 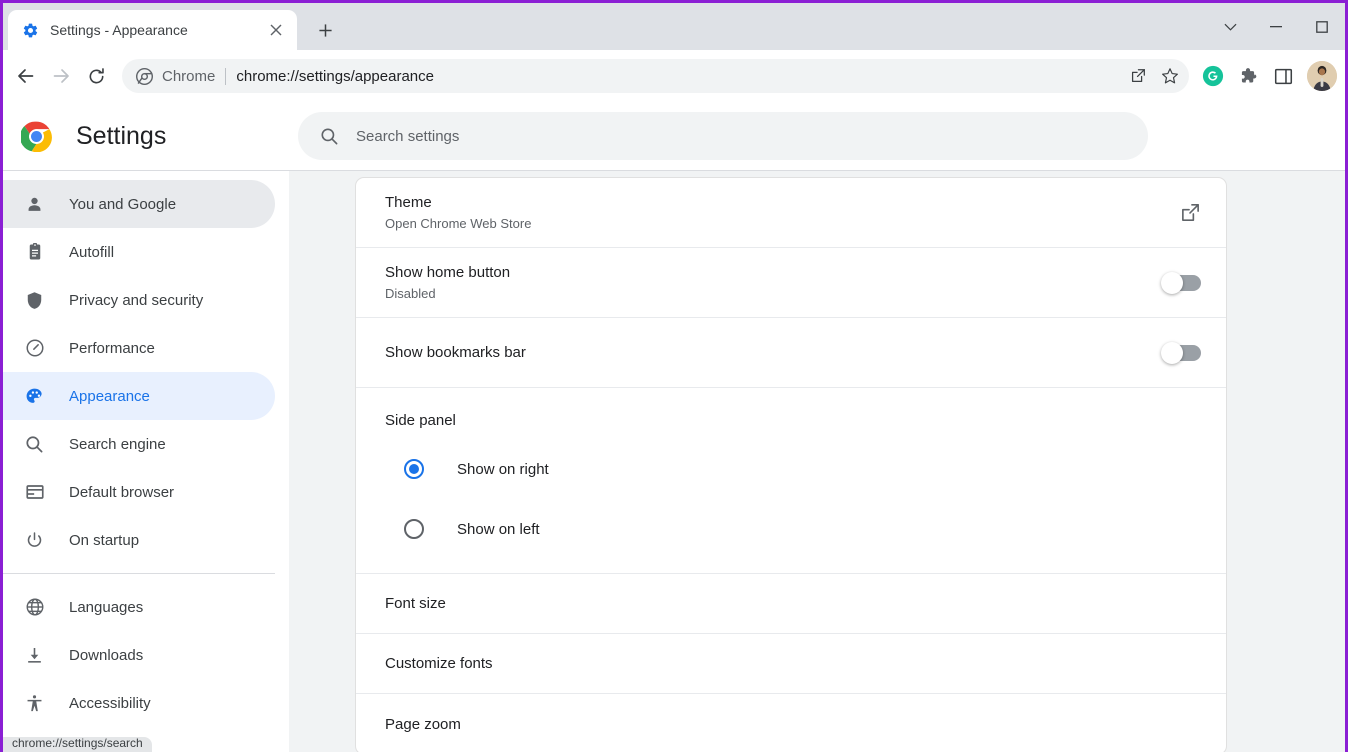 What do you see at coordinates (121, 135) in the screenshot?
I see `page-title: Settings` at bounding box center [121, 135].